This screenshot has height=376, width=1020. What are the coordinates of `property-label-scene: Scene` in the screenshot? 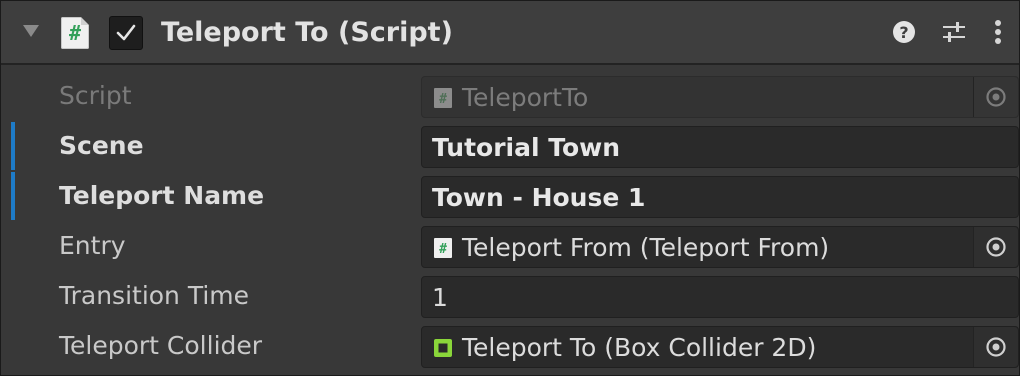 It's located at (101, 145).